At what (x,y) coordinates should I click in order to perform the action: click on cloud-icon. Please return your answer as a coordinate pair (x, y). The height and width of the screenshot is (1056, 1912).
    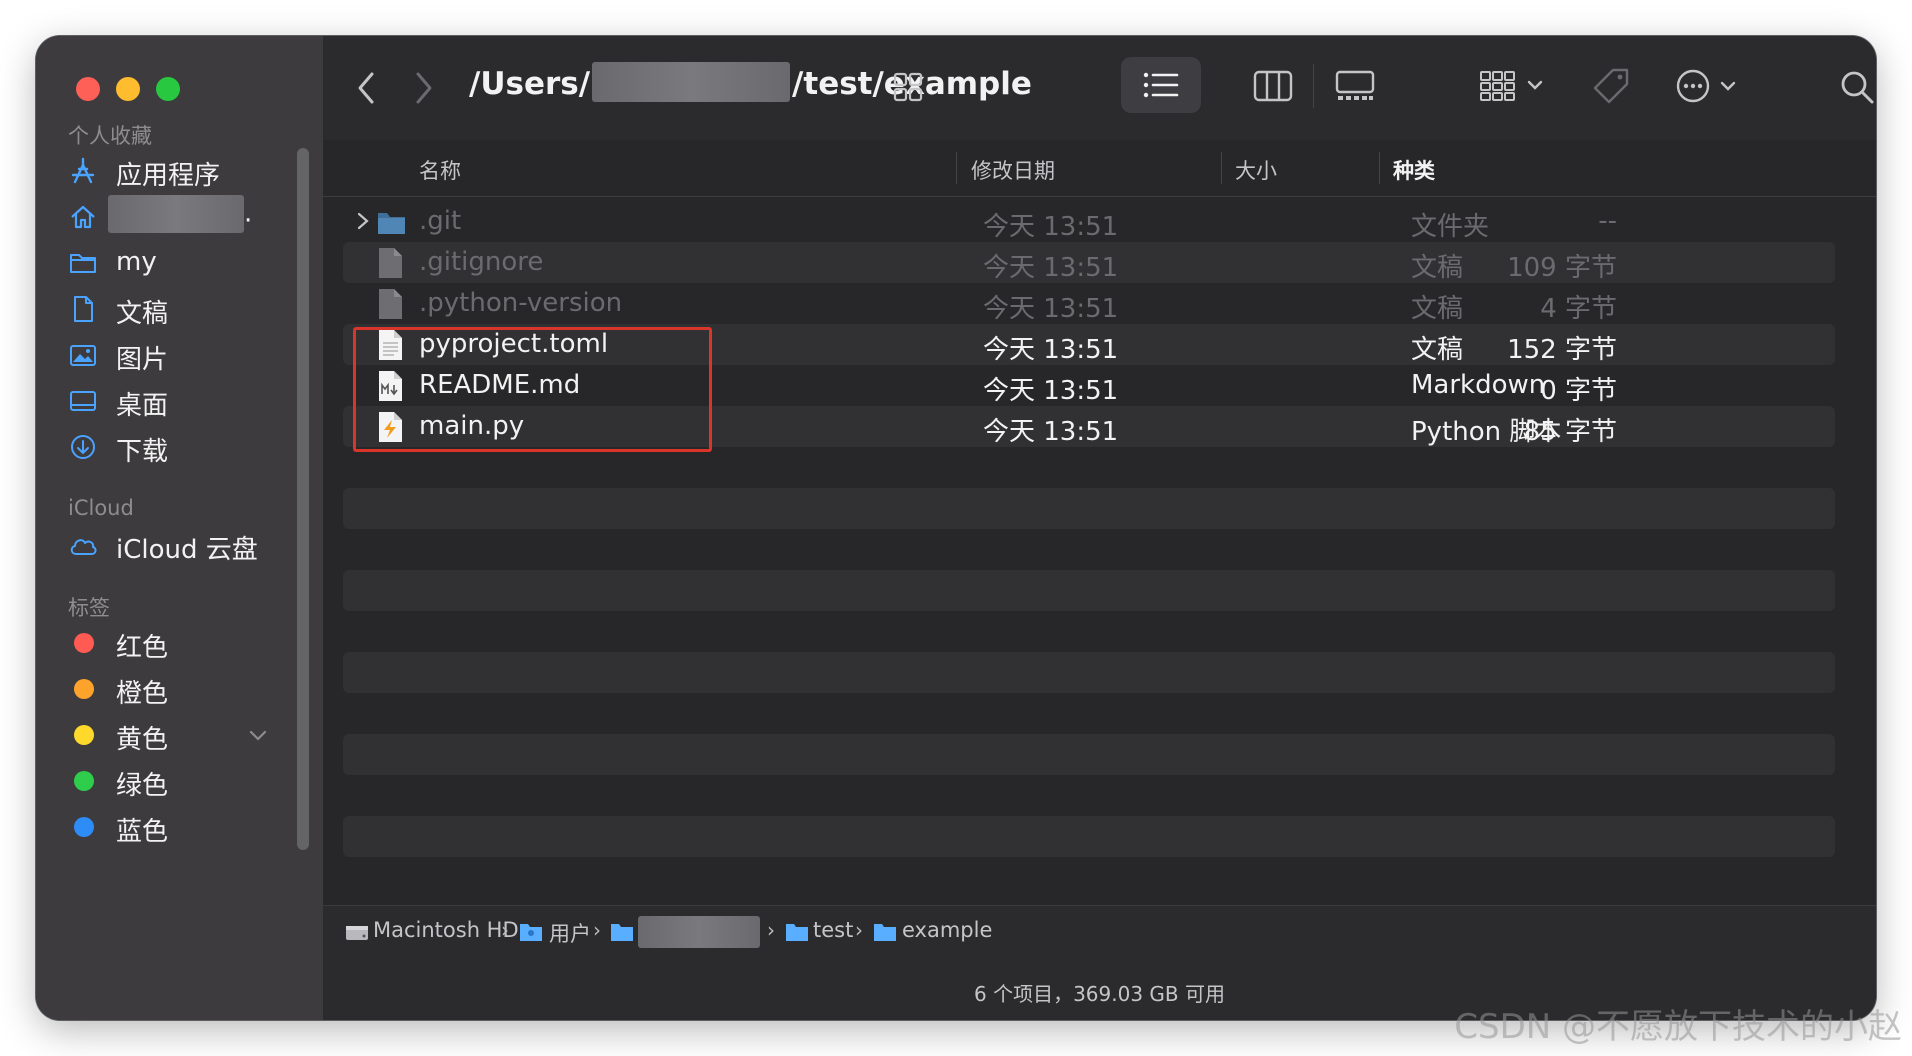
    Looking at the image, I should click on (83, 547).